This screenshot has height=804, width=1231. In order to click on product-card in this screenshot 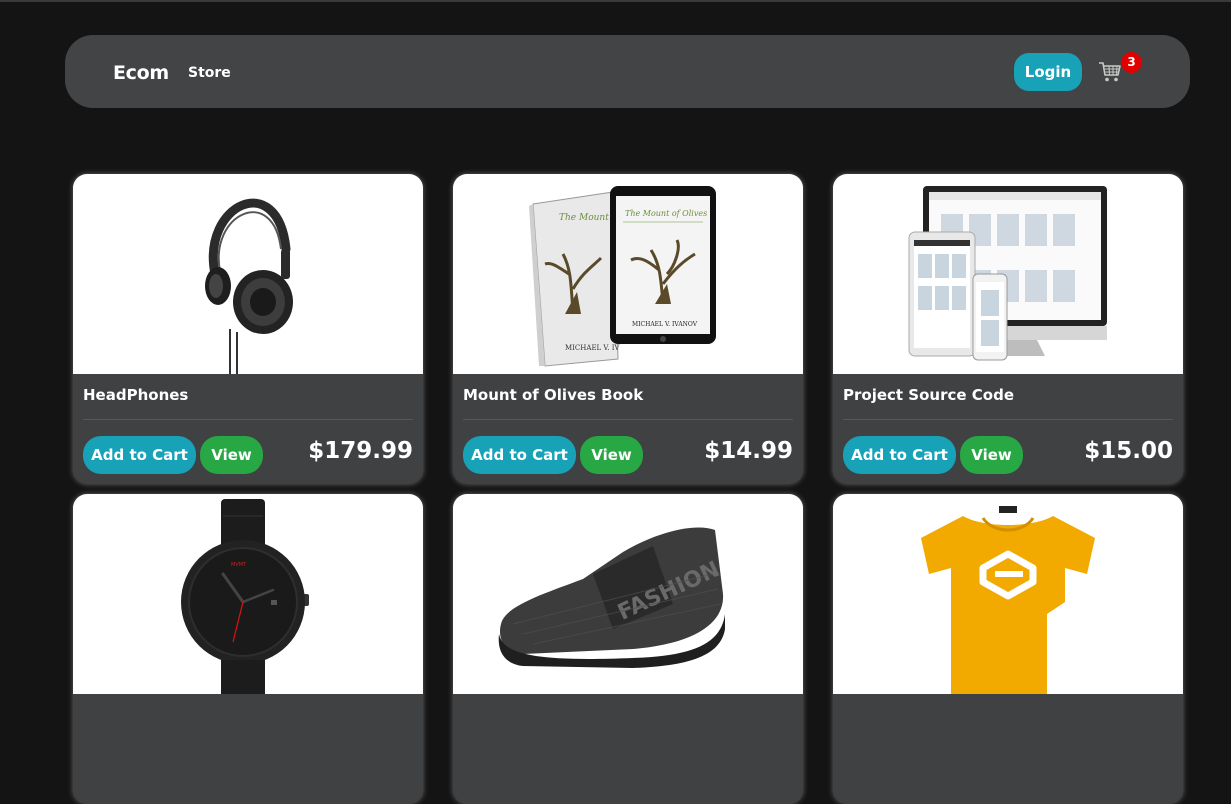, I will do `click(1008, 649)`.